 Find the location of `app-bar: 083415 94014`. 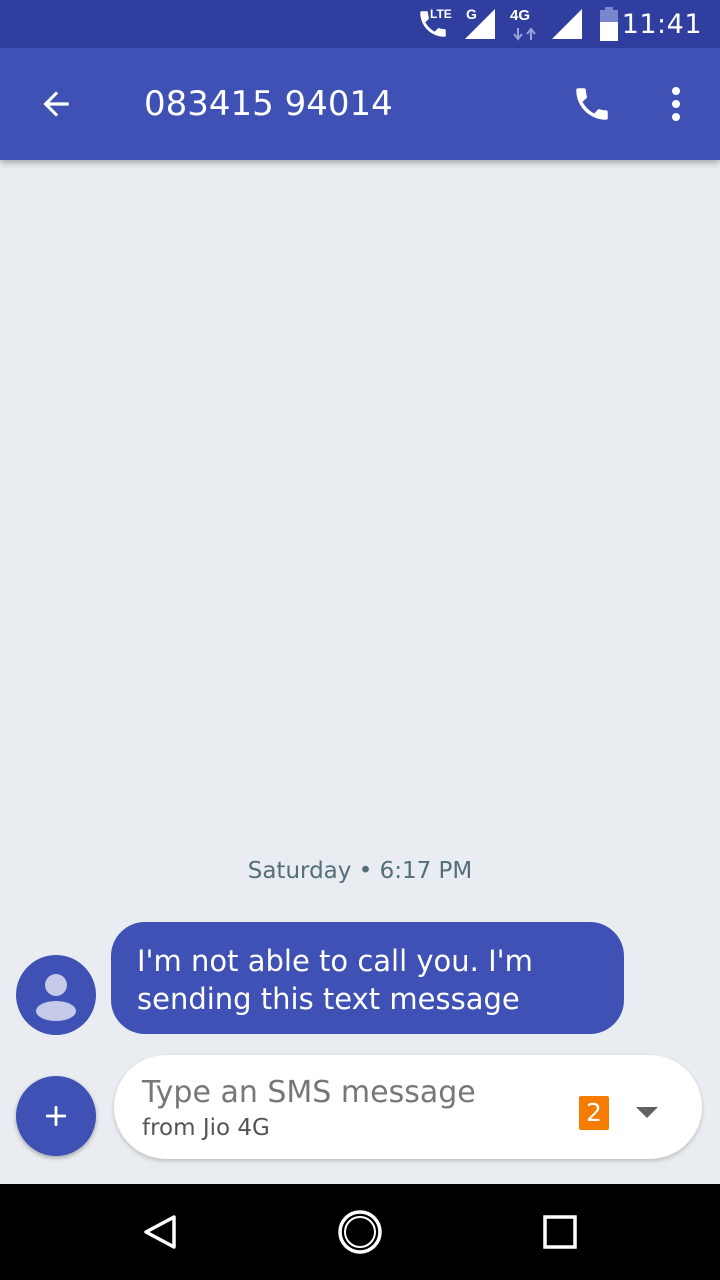

app-bar: 083415 94014 is located at coordinates (360, 104).